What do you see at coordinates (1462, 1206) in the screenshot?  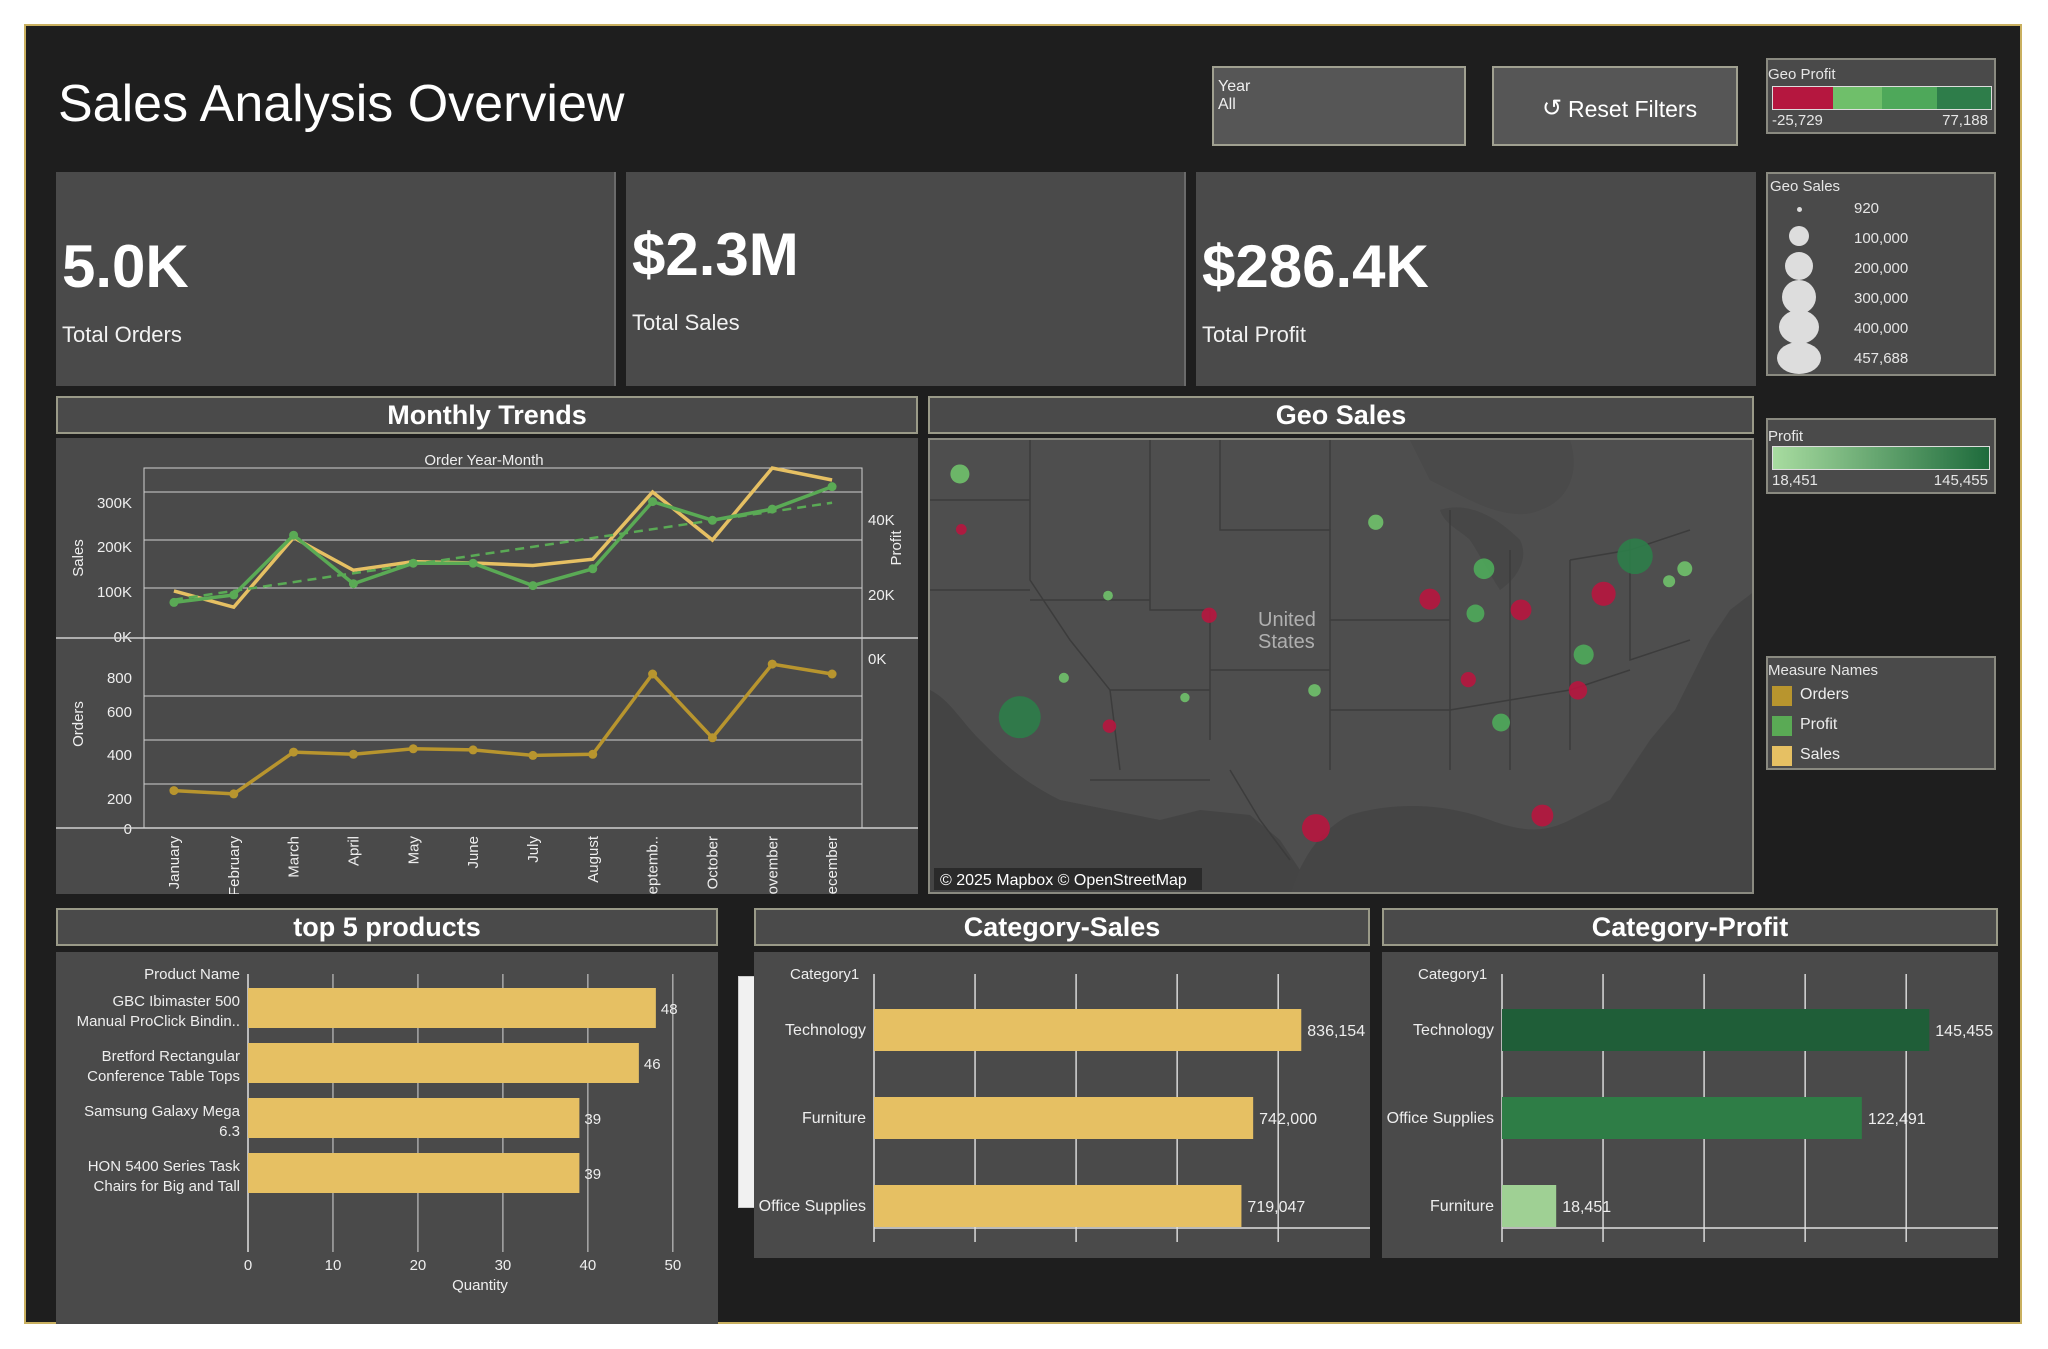 I see `category-label: Furniture` at bounding box center [1462, 1206].